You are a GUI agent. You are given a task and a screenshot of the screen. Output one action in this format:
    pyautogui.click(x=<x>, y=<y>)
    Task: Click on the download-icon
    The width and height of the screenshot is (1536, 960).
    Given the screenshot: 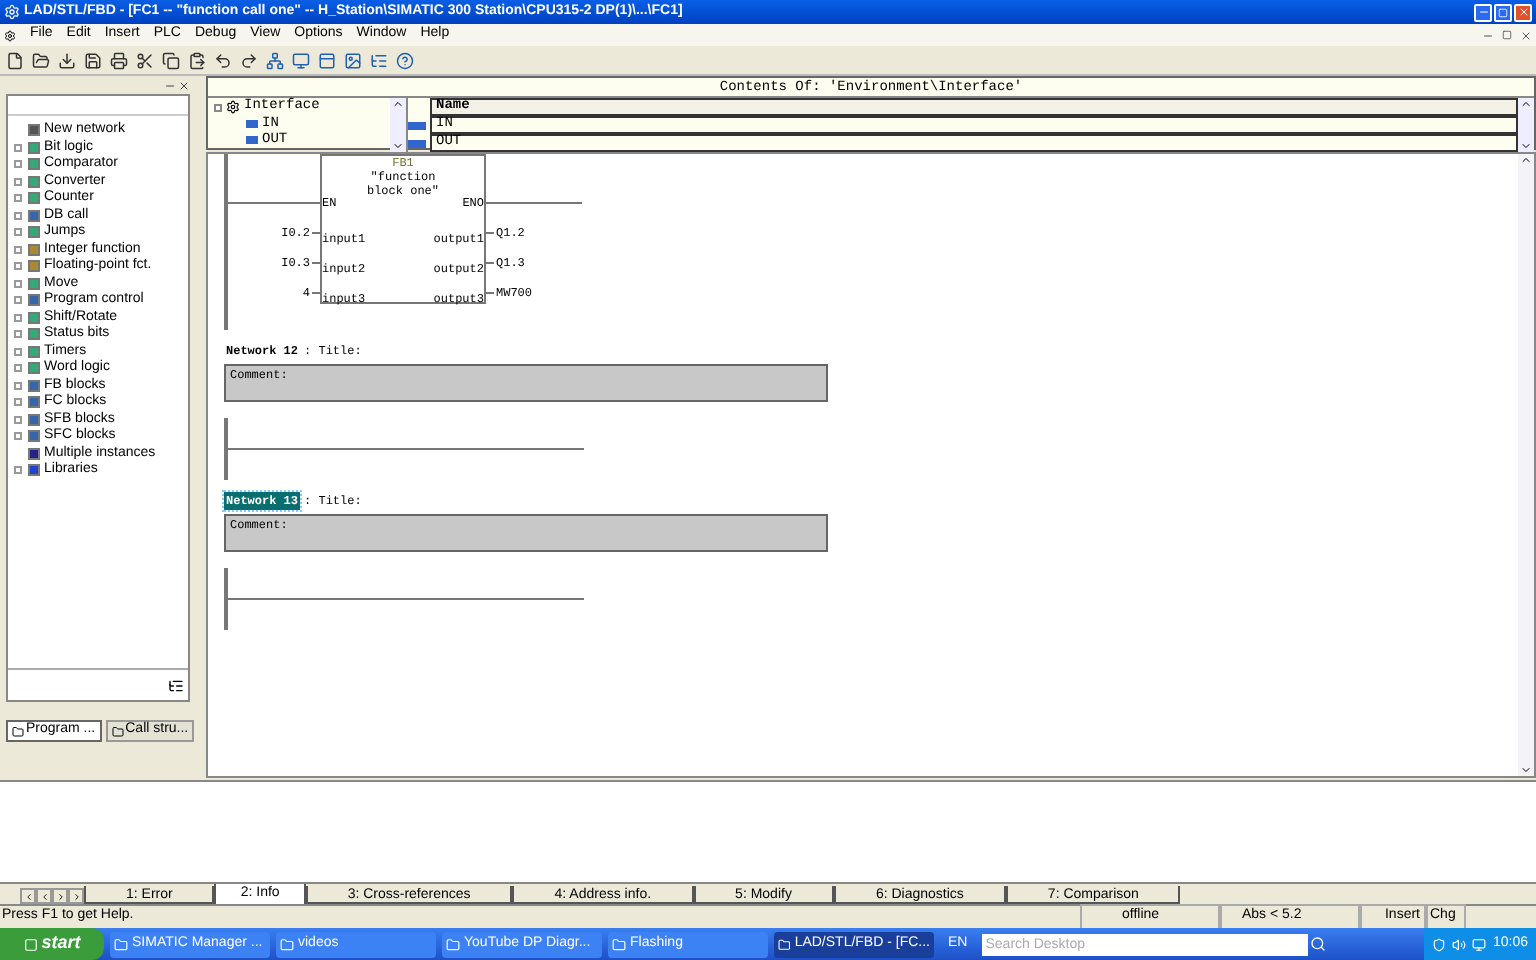 What is the action you would take?
    pyautogui.click(x=67, y=60)
    